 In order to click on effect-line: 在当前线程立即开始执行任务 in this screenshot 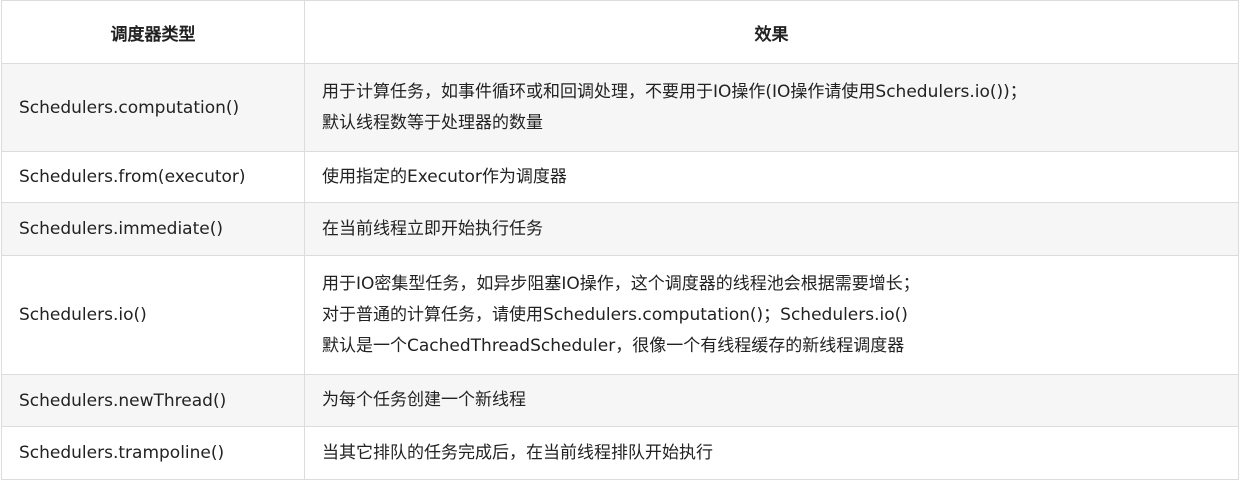, I will do `click(432, 228)`.